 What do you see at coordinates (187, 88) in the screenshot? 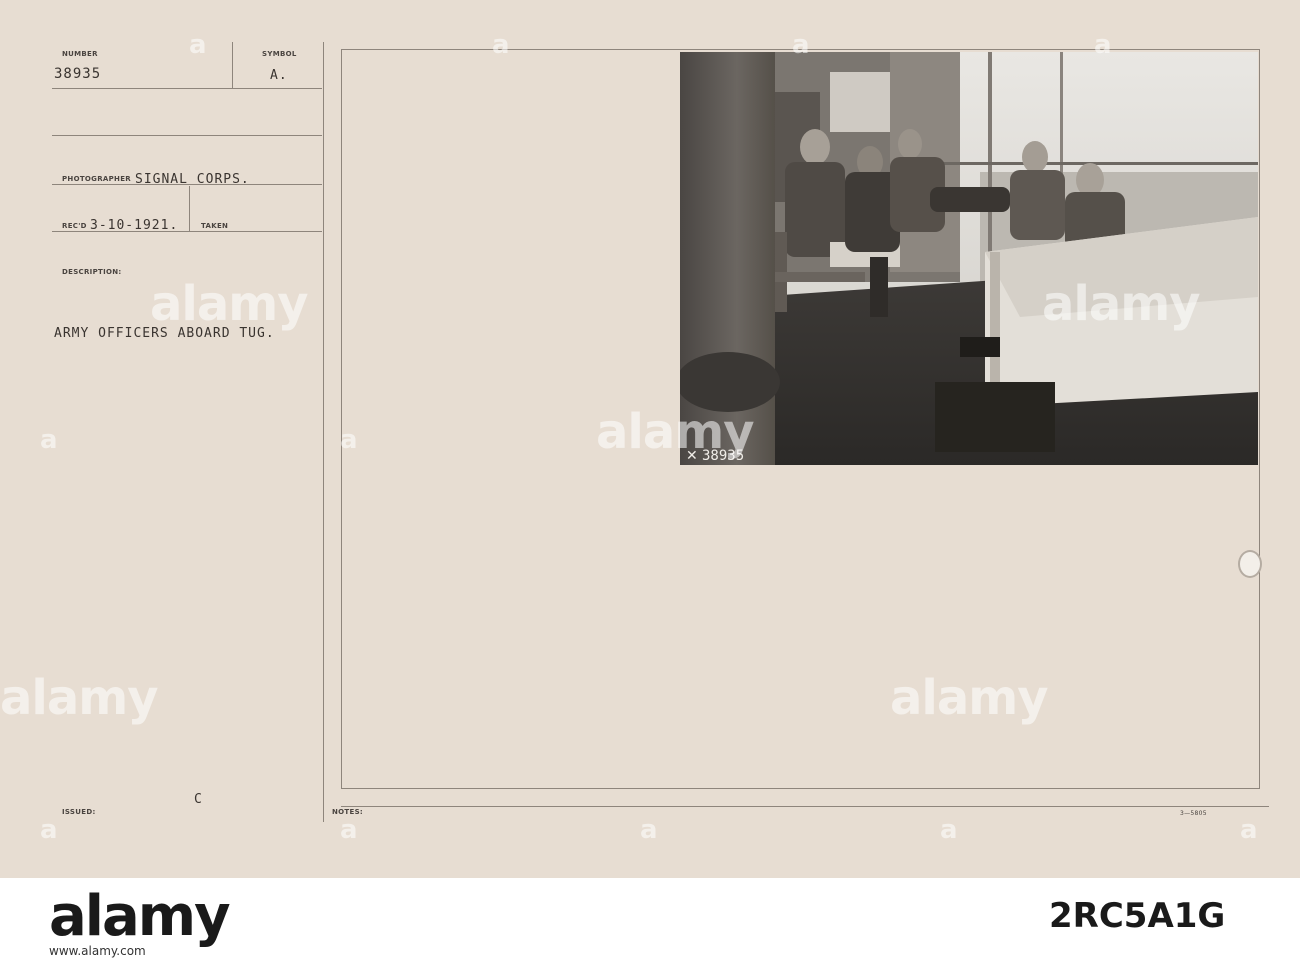
I see `number-underline` at bounding box center [187, 88].